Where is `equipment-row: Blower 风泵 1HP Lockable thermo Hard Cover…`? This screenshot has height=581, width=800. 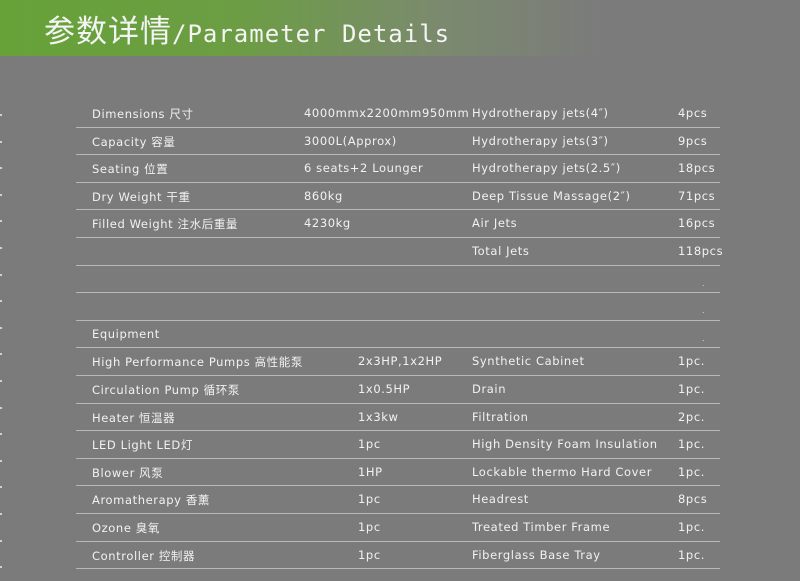 equipment-row: Blower 风泵 1HP Lockable thermo Hard Cover… is located at coordinates (398, 473).